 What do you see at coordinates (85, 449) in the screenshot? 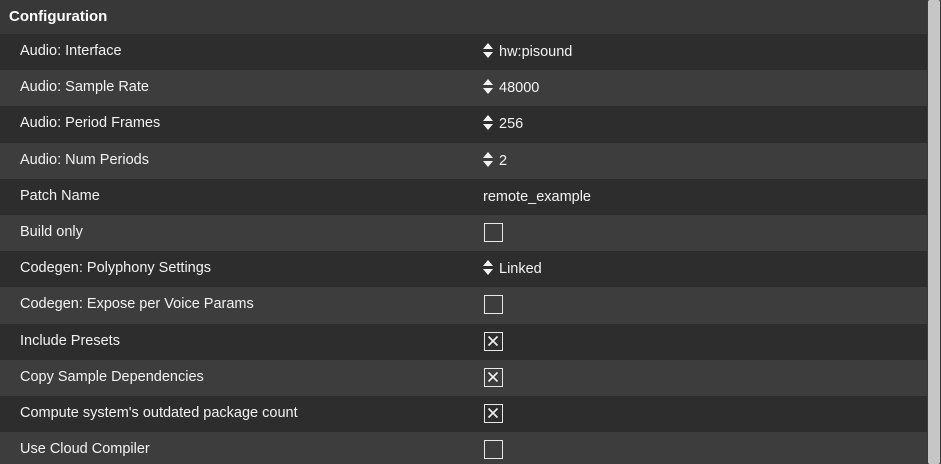
I see `settings-row-label: Use Cloud Compiler` at bounding box center [85, 449].